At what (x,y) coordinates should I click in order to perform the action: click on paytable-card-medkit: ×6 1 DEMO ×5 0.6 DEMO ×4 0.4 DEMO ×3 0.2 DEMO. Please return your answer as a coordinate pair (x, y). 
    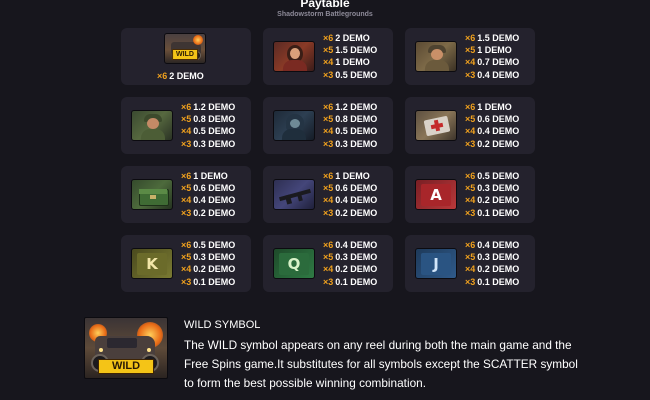
    Looking at the image, I should click on (470, 125).